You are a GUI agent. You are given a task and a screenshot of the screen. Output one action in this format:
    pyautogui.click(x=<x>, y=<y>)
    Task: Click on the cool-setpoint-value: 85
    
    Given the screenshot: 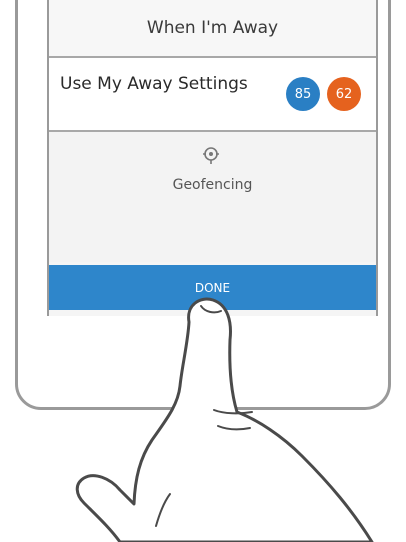 What is the action you would take?
    pyautogui.click(x=303, y=94)
    